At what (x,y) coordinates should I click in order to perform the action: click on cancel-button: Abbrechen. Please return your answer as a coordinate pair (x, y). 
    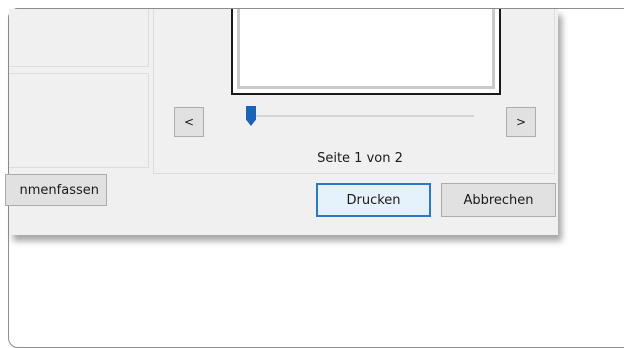
    Looking at the image, I should click on (498, 200).